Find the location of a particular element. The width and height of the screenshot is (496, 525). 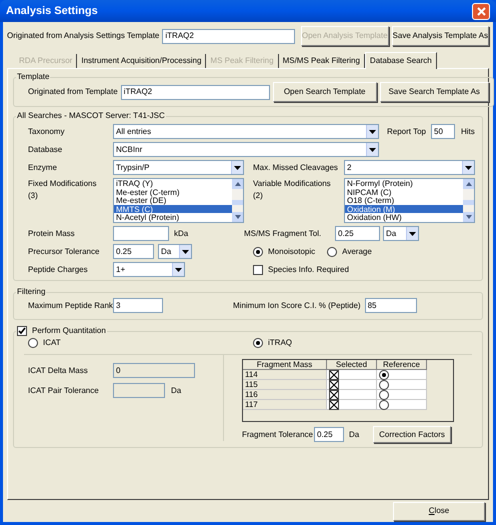

dropdown: Trypsin/P is located at coordinates (178, 167).